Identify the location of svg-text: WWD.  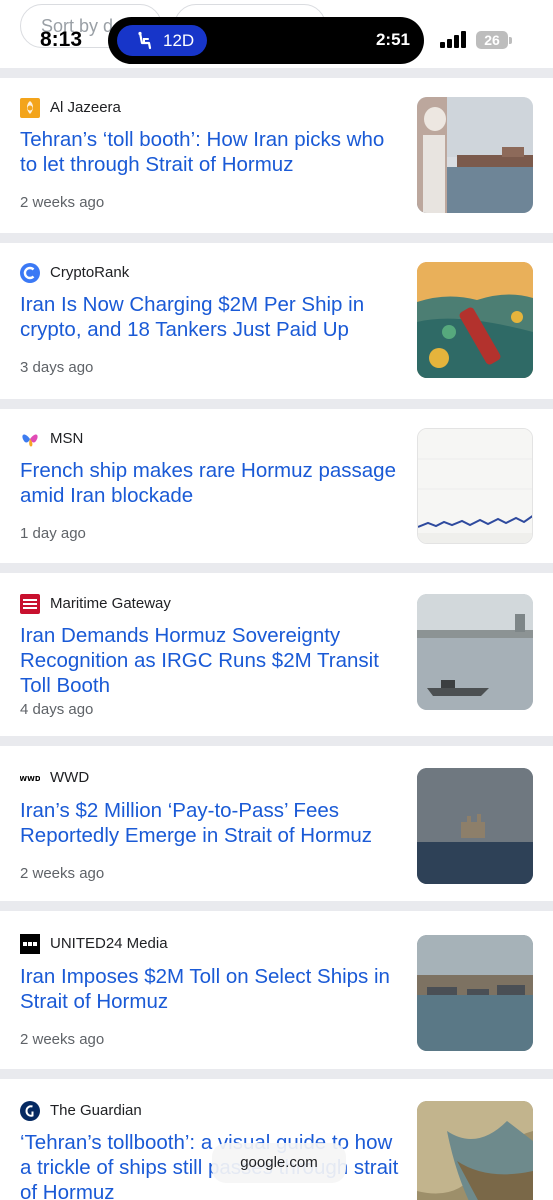
(30, 779).